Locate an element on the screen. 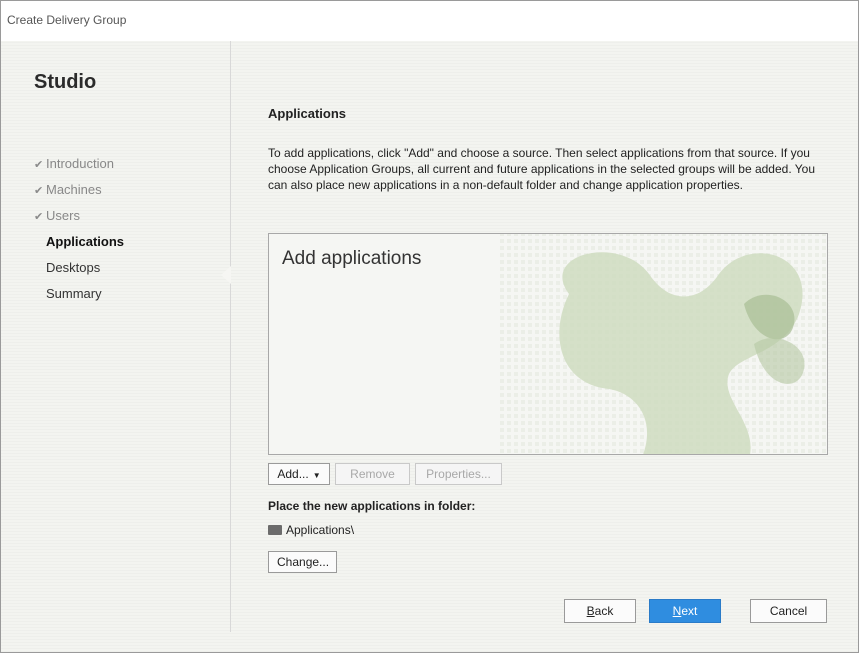  window-title: Create Delivery Group is located at coordinates (67, 20).